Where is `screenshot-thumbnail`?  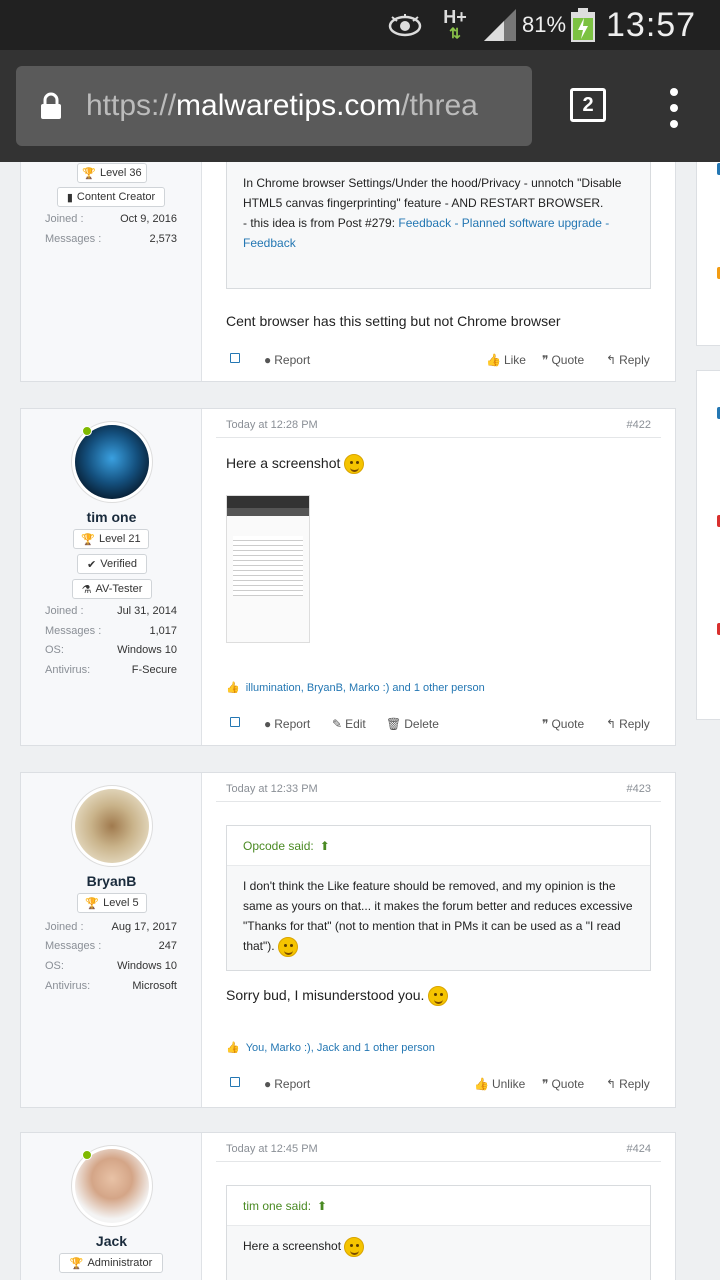
screenshot-thumbnail is located at coordinates (268, 569).